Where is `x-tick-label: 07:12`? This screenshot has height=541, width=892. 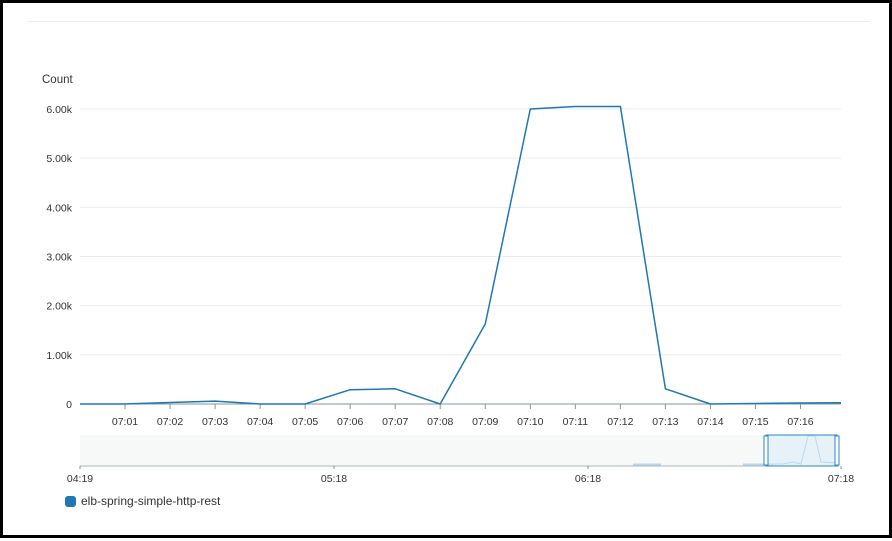 x-tick-label: 07:12 is located at coordinates (620, 422).